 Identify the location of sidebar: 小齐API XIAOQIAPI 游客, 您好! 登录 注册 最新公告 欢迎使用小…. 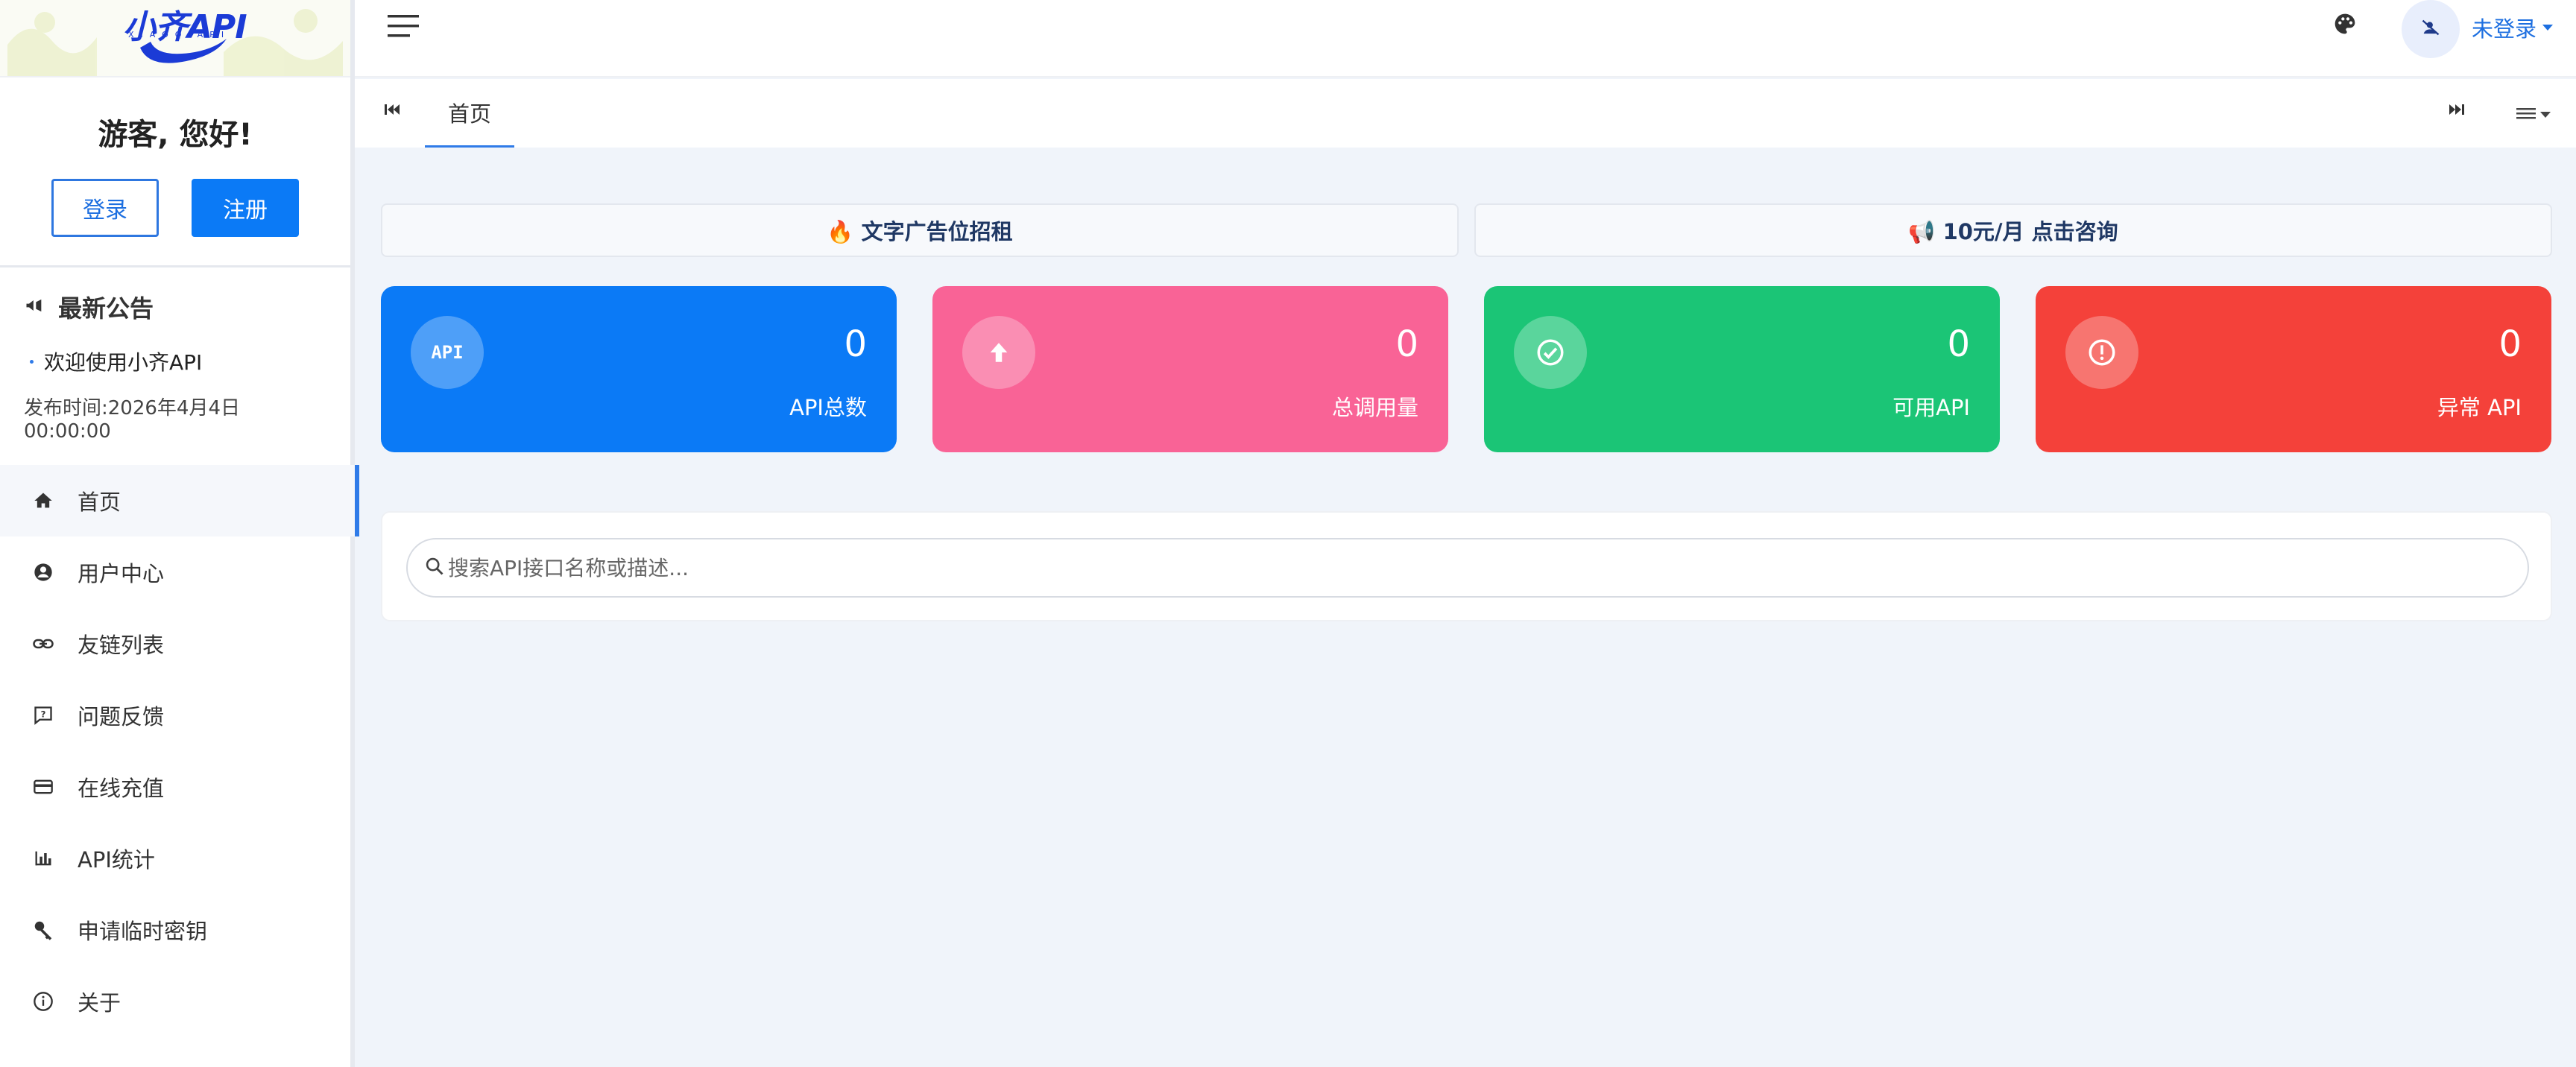
(179, 533).